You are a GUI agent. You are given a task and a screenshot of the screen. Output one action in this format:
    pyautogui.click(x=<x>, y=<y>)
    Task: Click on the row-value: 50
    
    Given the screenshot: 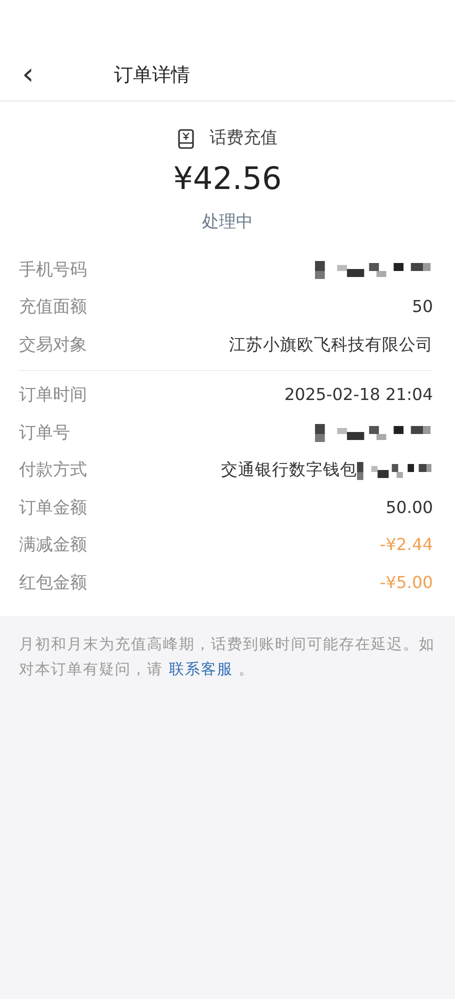 What is the action you would take?
    pyautogui.click(x=422, y=307)
    